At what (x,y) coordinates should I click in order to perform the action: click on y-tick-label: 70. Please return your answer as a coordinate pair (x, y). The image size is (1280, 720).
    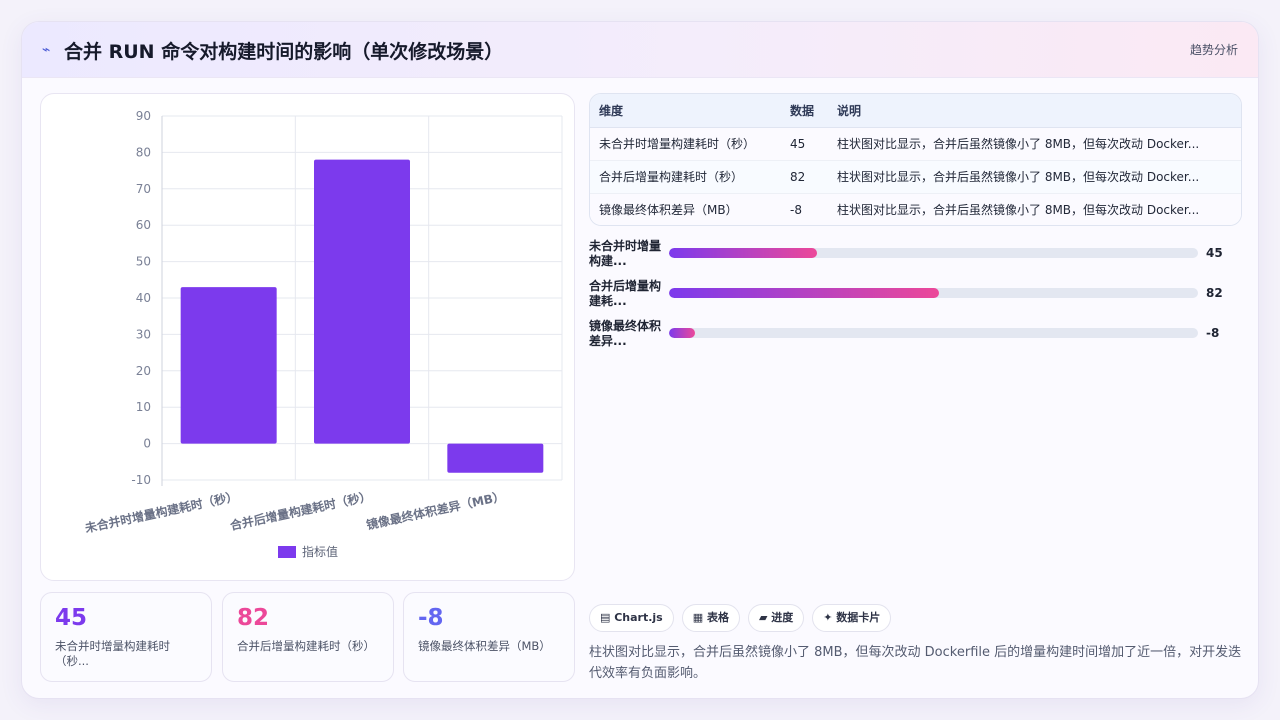
    Looking at the image, I should click on (143, 189).